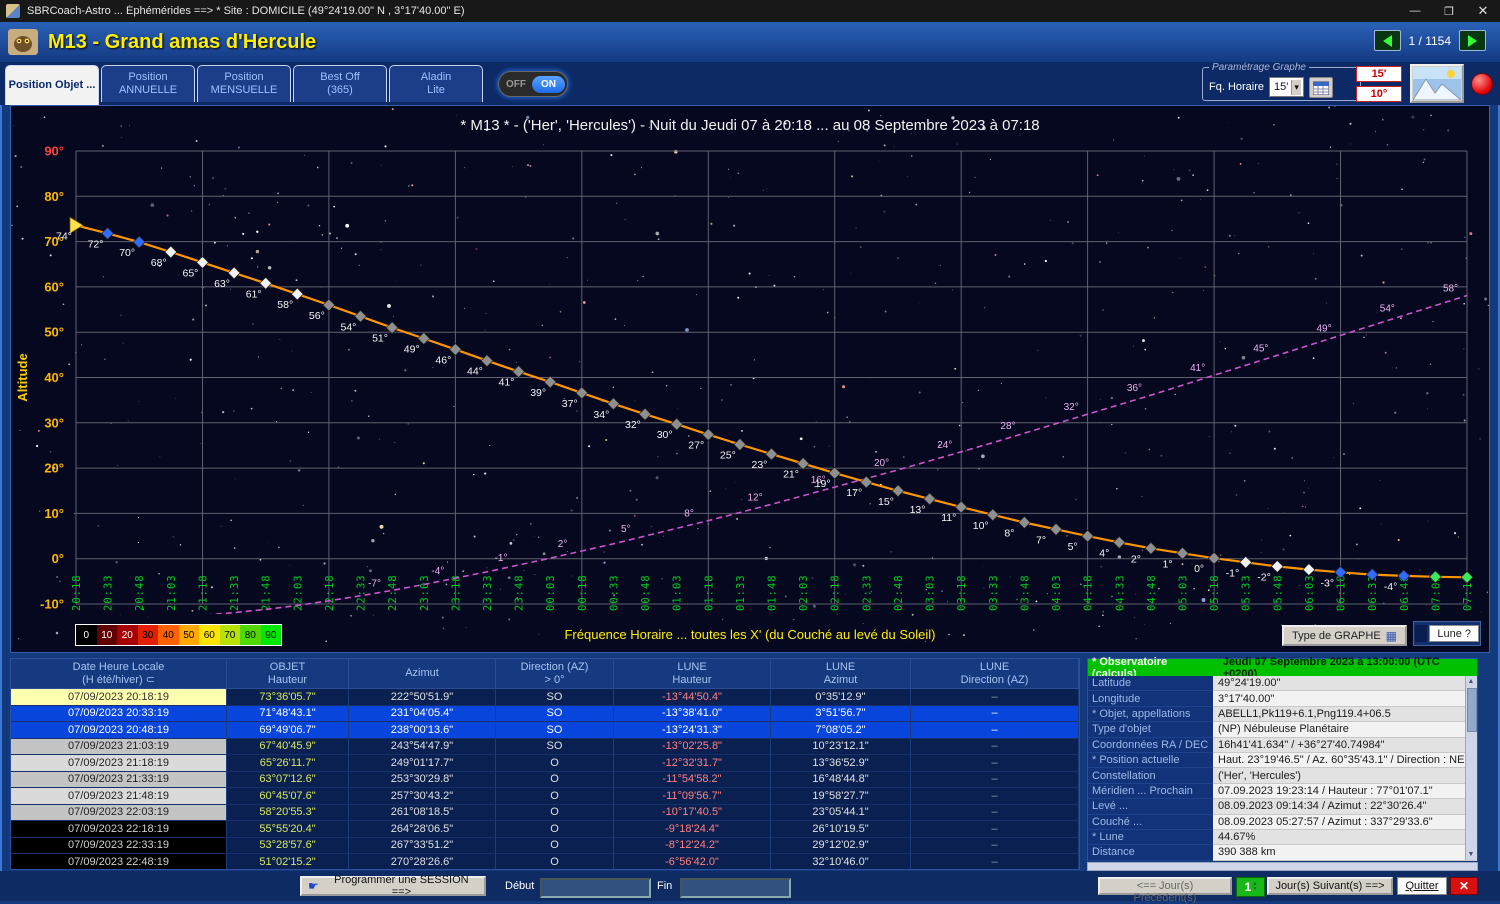 This screenshot has width=1500, height=904. Describe the element at coordinates (1282, 837) in the screenshot. I see `observatory-row: * Lune 44.67%` at that location.